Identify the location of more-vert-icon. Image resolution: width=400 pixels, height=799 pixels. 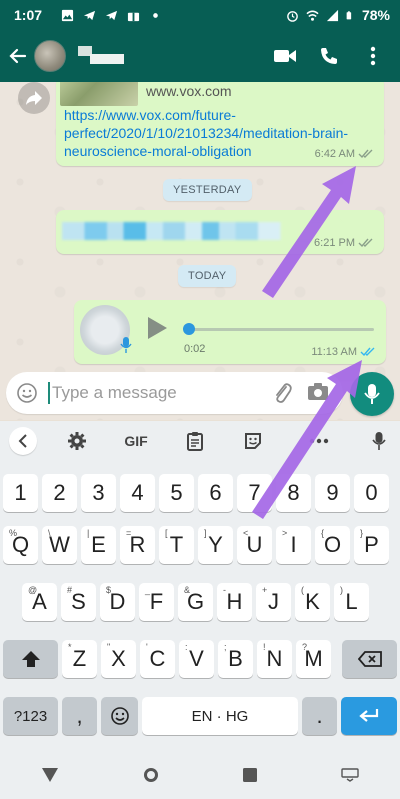
(373, 56).